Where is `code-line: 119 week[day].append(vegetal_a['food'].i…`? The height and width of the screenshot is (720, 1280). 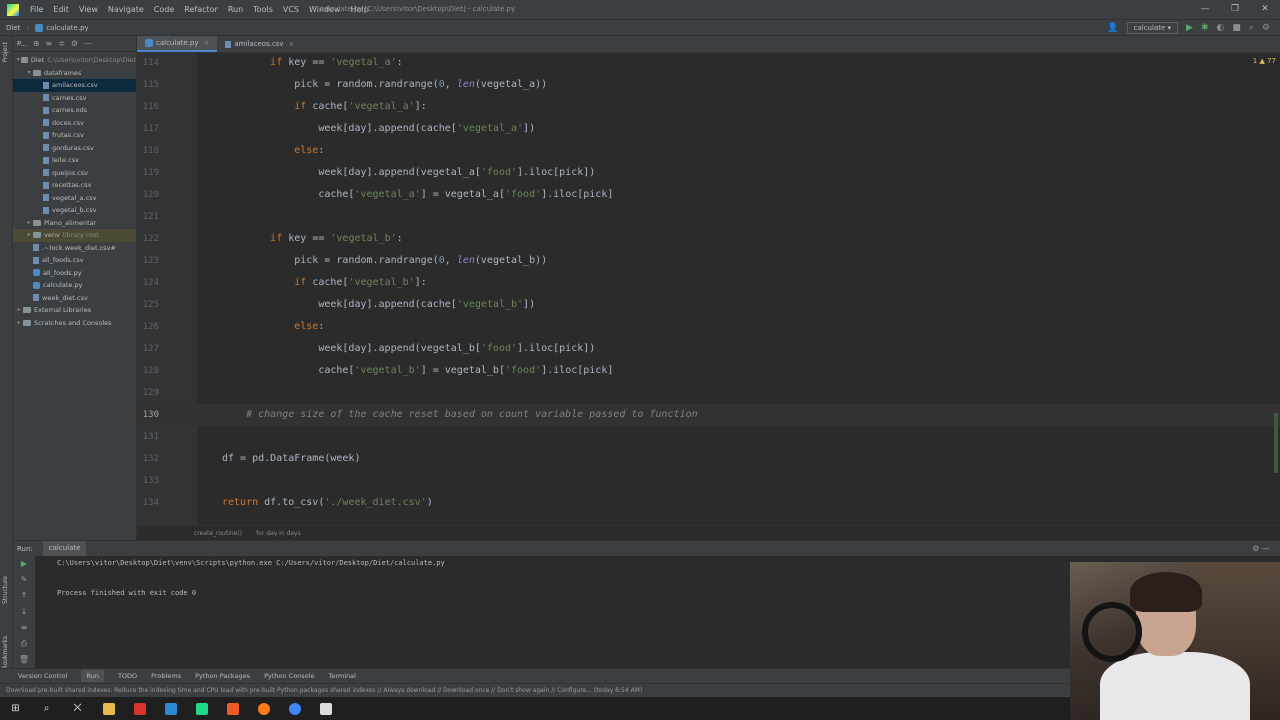
code-line: 119 week[day].append(vegetal_a['food'].i… is located at coordinates (708, 173).